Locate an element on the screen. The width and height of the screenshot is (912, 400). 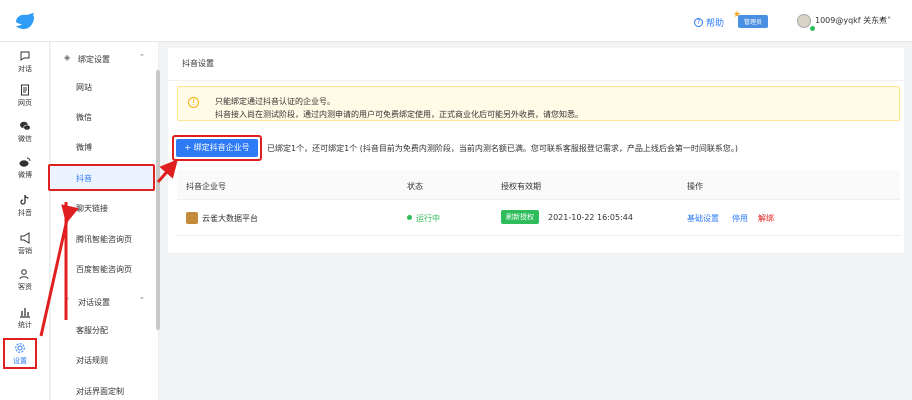
col-account: 抖音企业号 is located at coordinates (206, 186).